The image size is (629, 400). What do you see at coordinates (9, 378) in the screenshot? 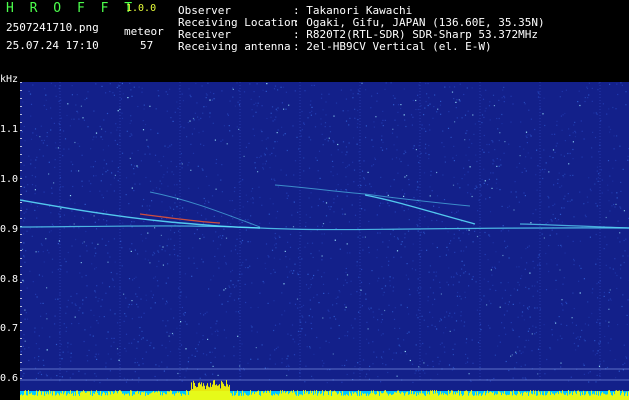
I see `y-tick-label: 0.6` at bounding box center [9, 378].